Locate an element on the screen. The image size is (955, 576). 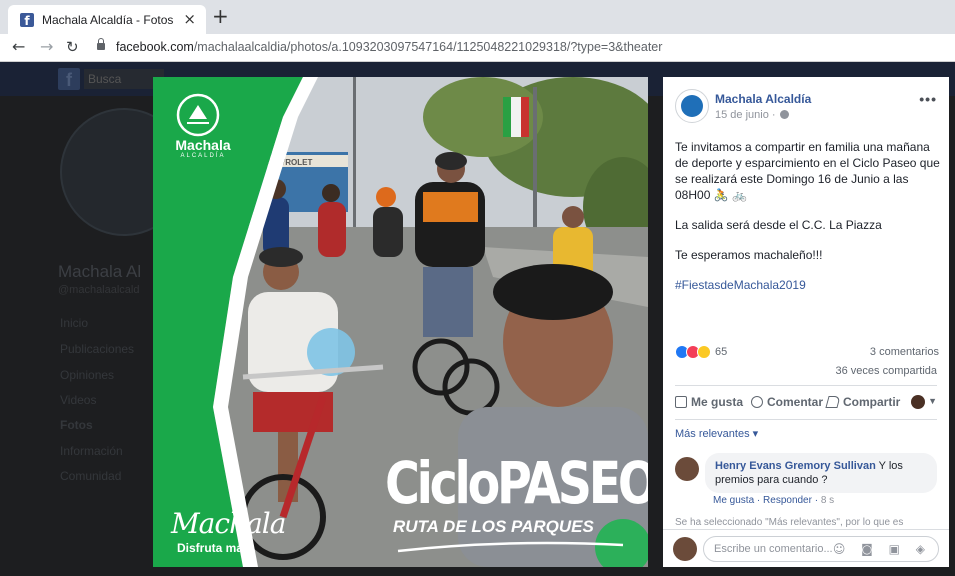
post-paragraph: Te esperamos machaleño!!! is located at coordinates (749, 255).